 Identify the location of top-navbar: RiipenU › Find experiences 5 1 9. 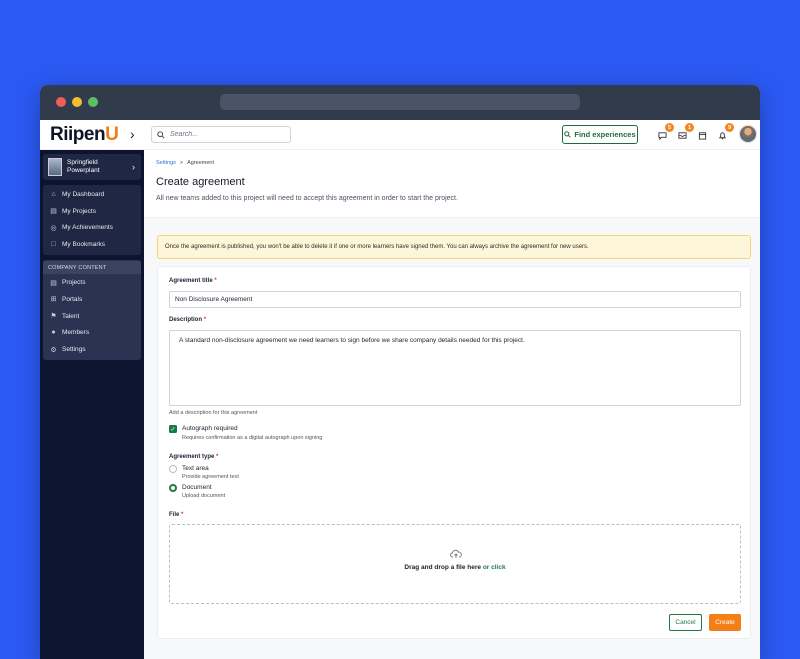
(400, 135).